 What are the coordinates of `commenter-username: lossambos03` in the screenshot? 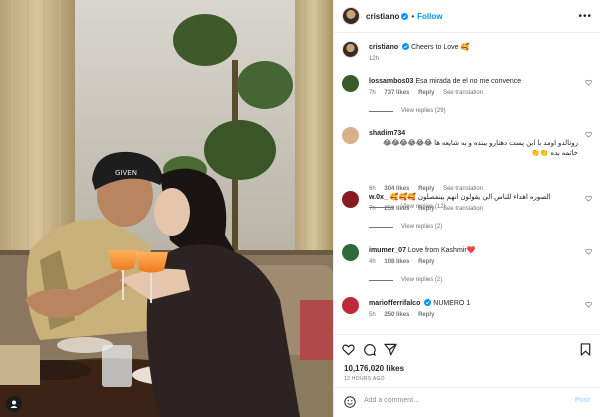 It's located at (391, 81).